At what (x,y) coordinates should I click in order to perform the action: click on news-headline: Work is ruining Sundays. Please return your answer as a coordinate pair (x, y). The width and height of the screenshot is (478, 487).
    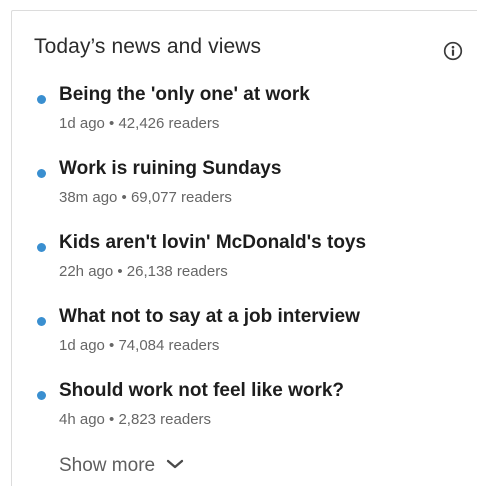
    Looking at the image, I should click on (170, 169).